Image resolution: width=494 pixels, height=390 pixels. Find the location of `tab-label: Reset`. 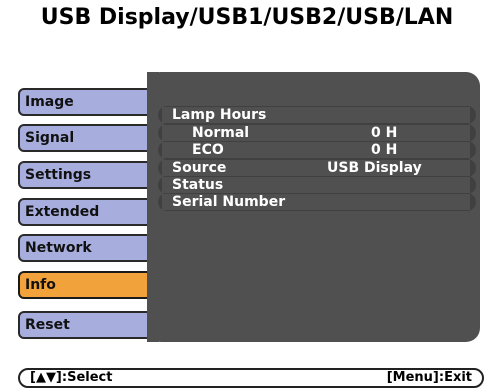

tab-label: Reset is located at coordinates (47, 325).